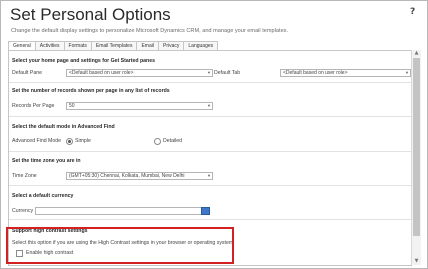 This screenshot has height=269, width=428. Describe the element at coordinates (69, 141) in the screenshot. I see `simple-radio` at that location.